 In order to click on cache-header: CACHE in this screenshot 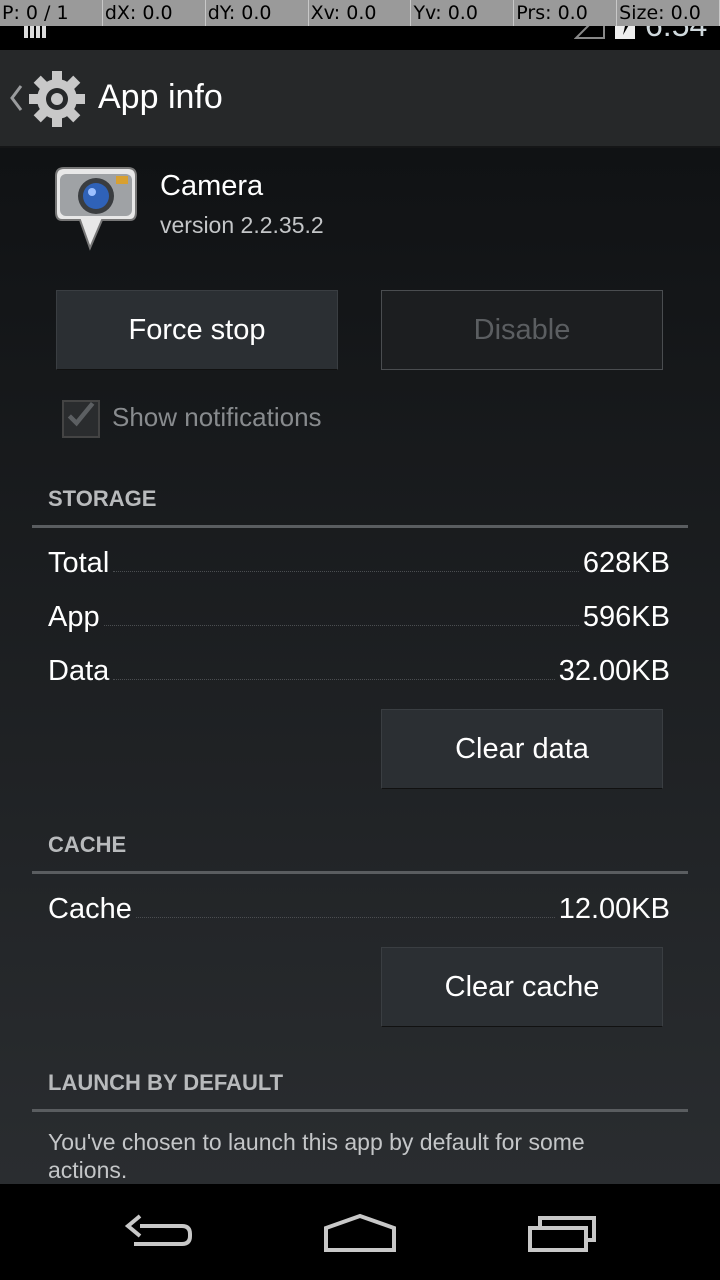, I will do `click(87, 844)`.